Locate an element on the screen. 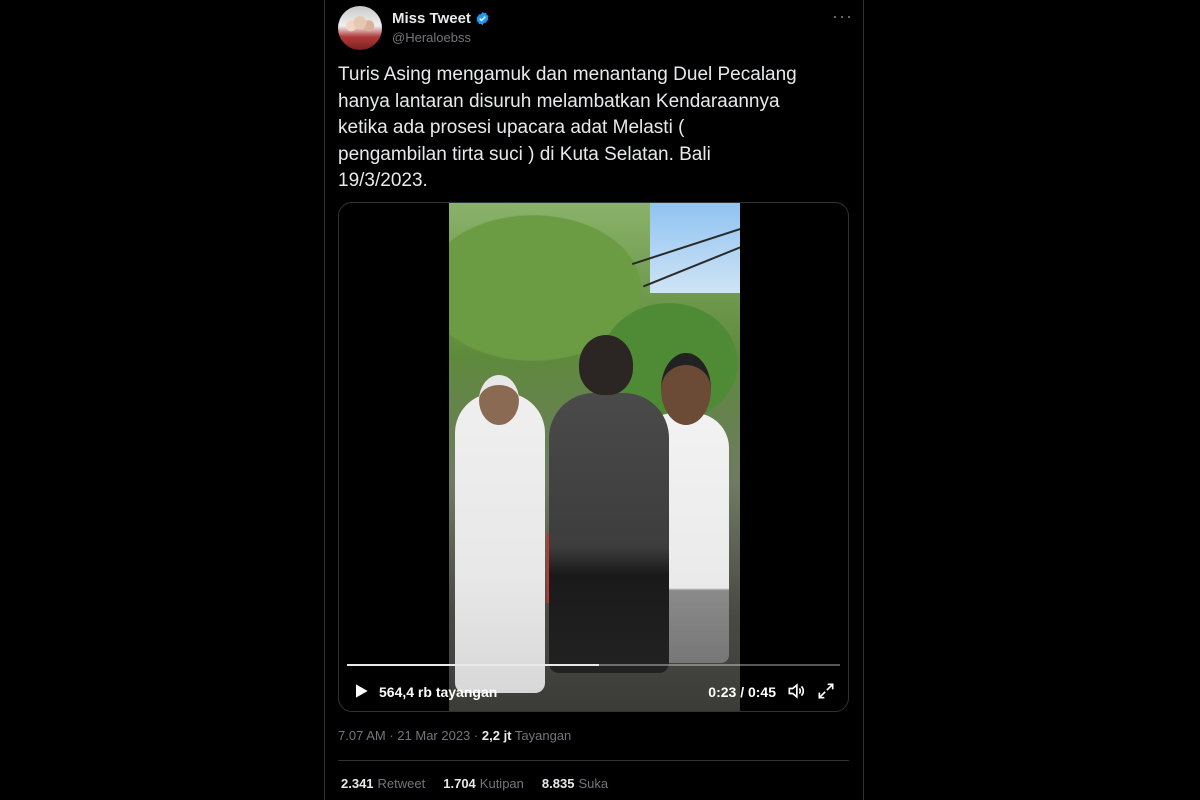 This screenshot has height=800, width=1200. tweet-meta: 7.07 AM · 21 Mar 2023 · 2,2 jt Tayangan is located at coordinates (454, 735).